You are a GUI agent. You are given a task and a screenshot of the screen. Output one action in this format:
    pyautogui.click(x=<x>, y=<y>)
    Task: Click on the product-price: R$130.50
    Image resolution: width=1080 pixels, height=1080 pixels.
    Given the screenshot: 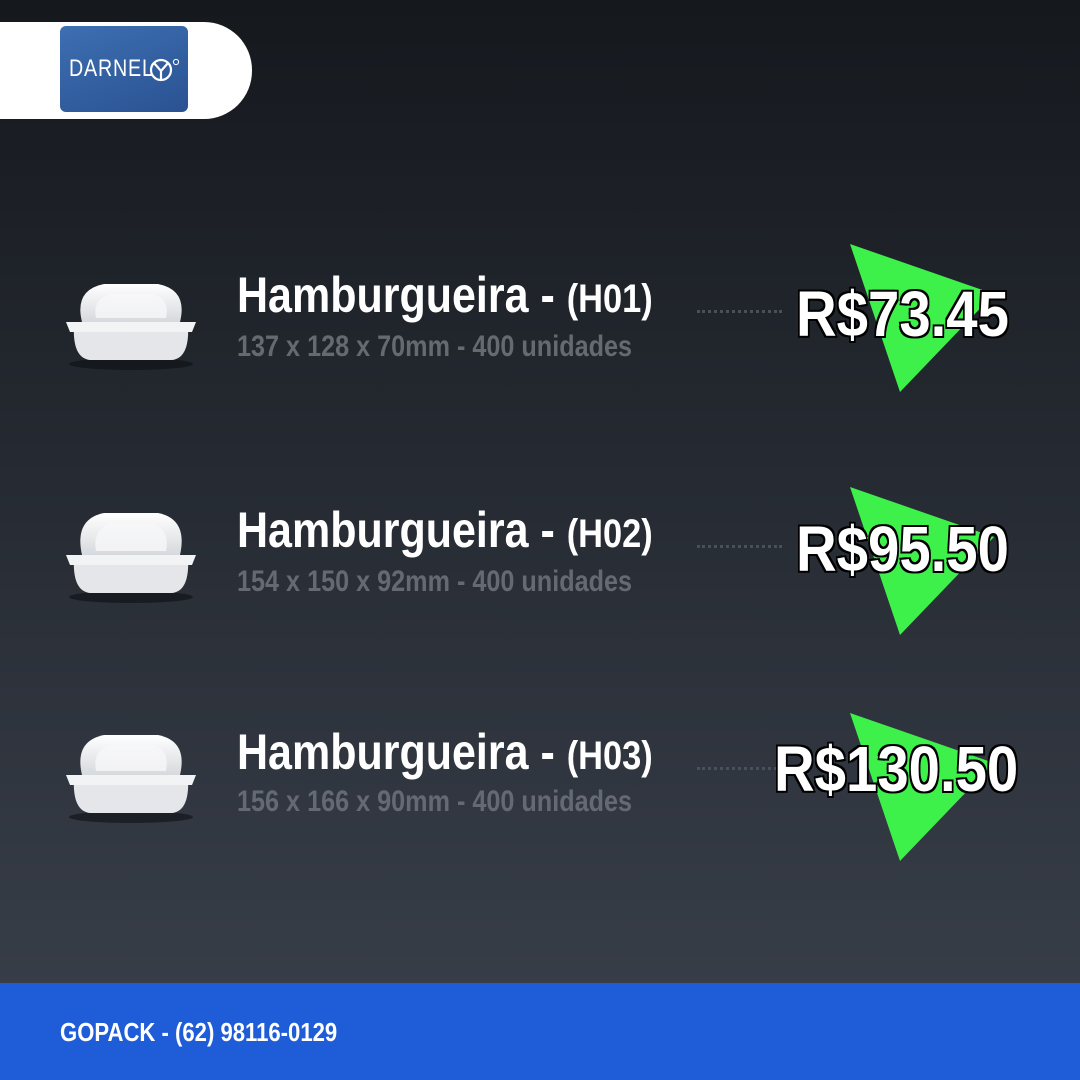 What is the action you would take?
    pyautogui.click(x=896, y=769)
    